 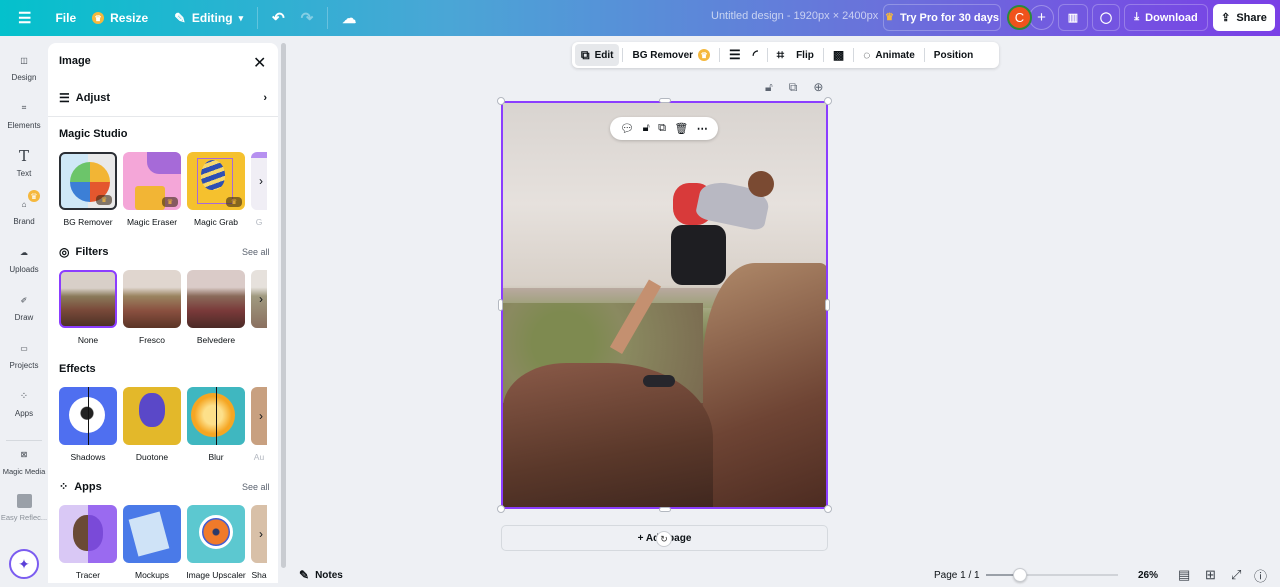 I want to click on effects-next-button: ›, so click(x=261, y=416).